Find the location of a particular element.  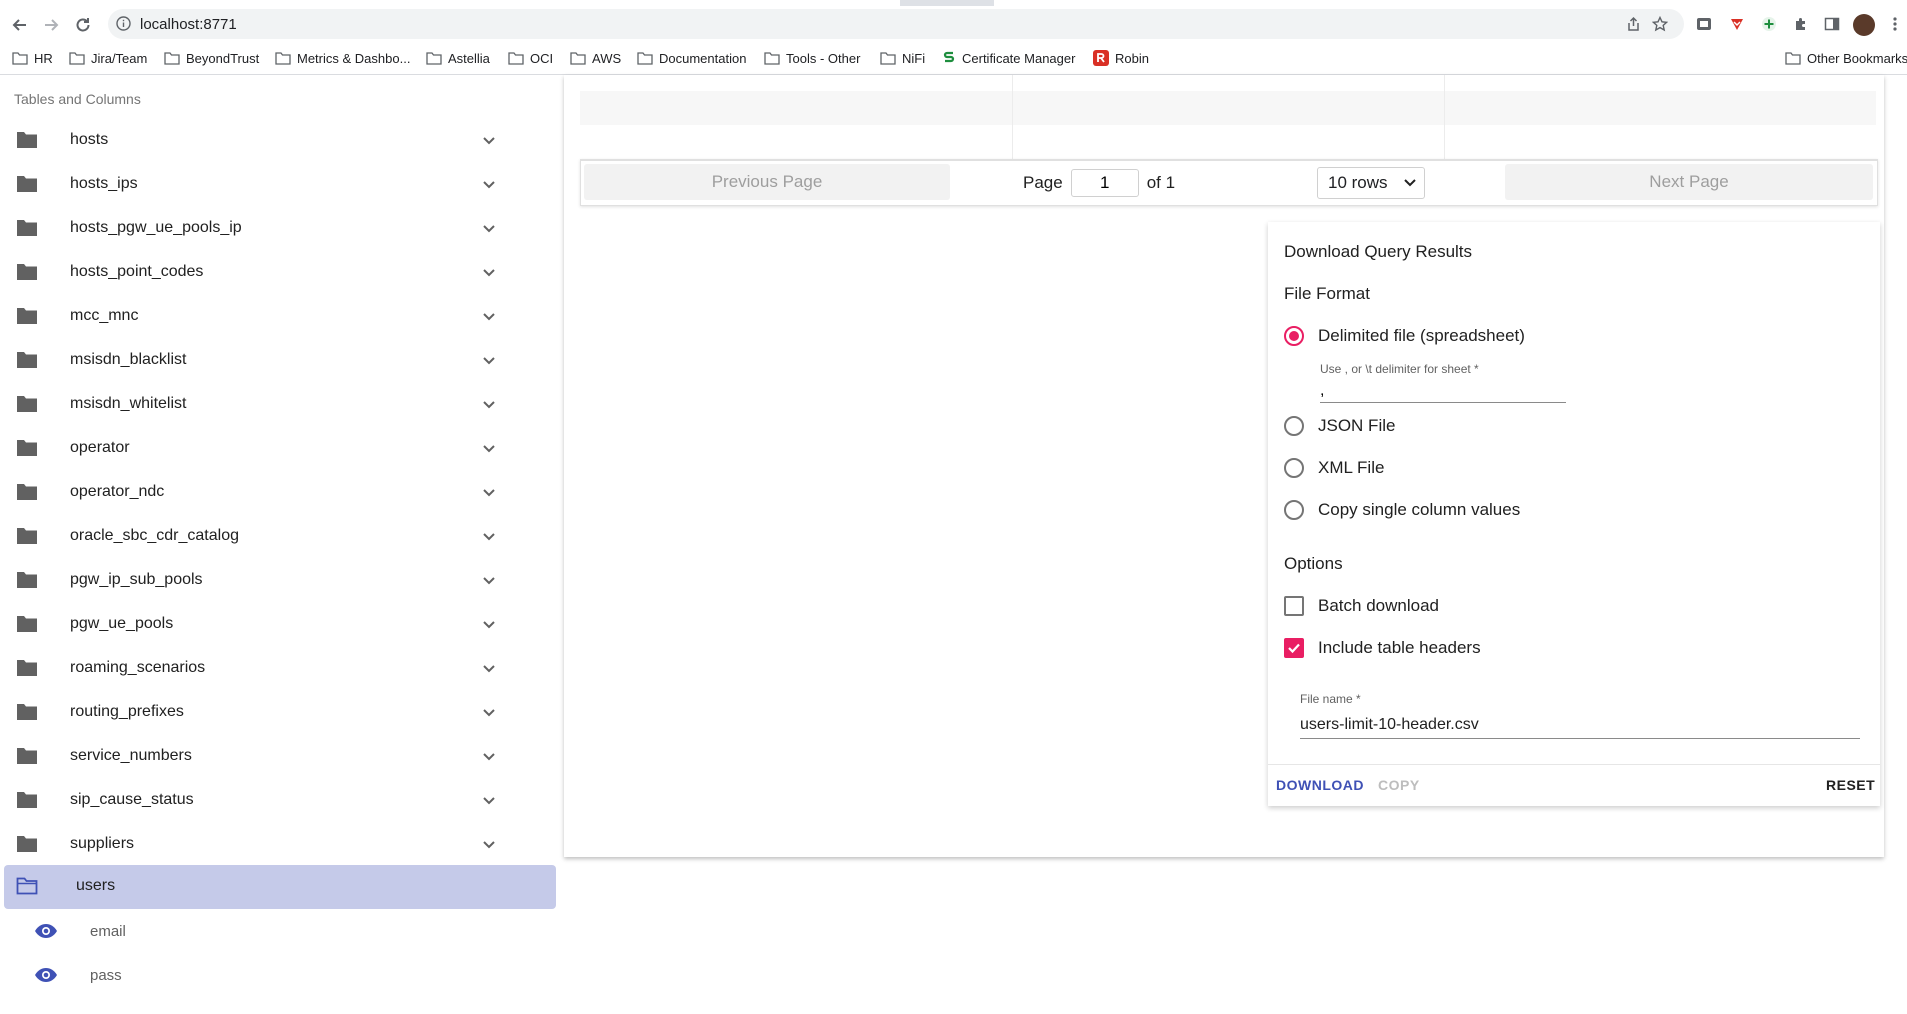

format-option-copy-column: Copy single column values is located at coordinates (1402, 510).